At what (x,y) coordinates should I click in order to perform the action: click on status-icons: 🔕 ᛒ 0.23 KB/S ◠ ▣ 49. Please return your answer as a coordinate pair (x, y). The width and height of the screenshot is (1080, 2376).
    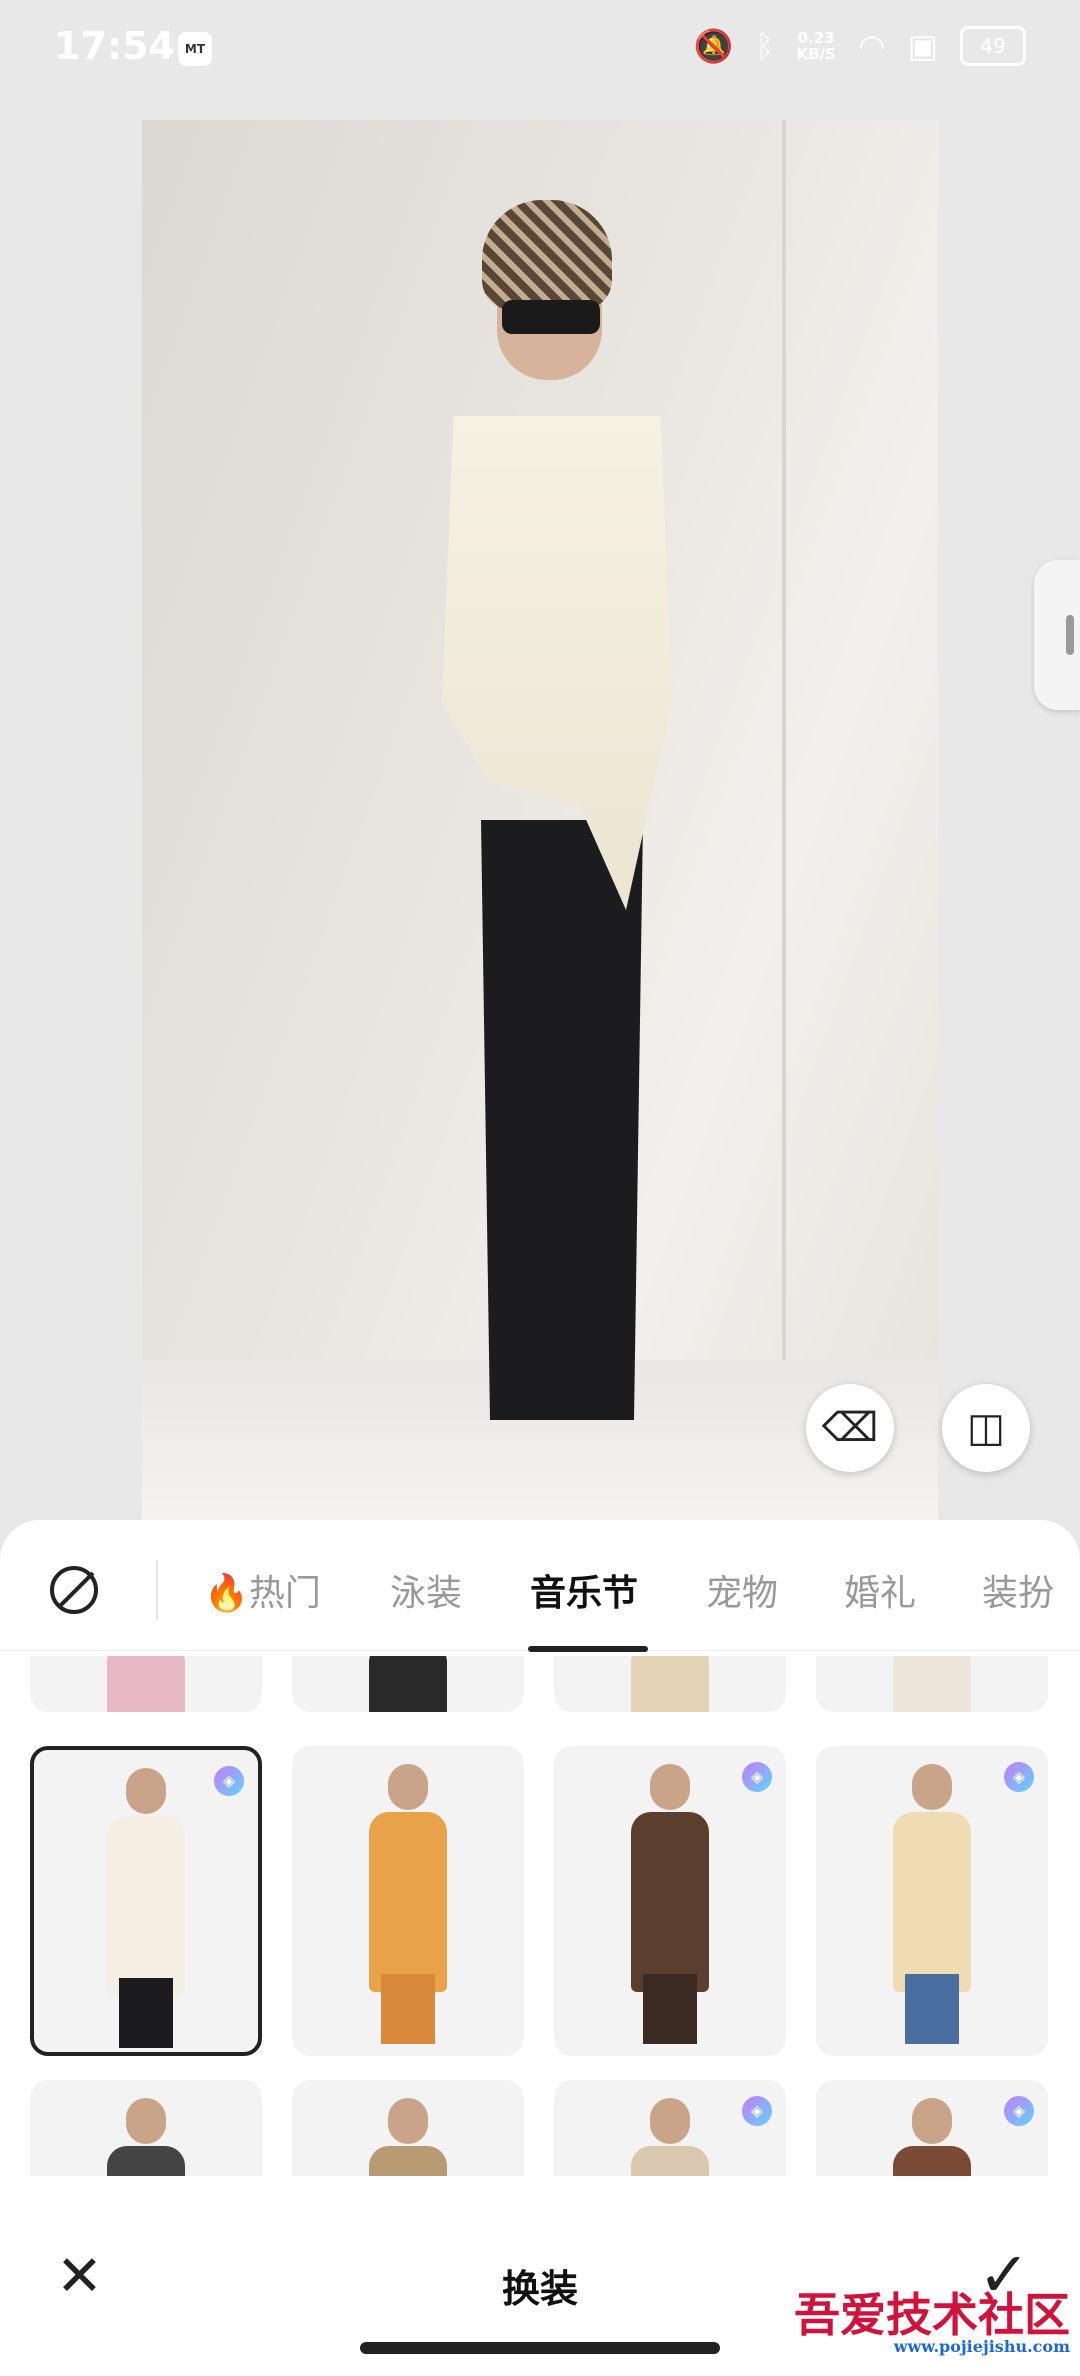
    Looking at the image, I should click on (859, 46).